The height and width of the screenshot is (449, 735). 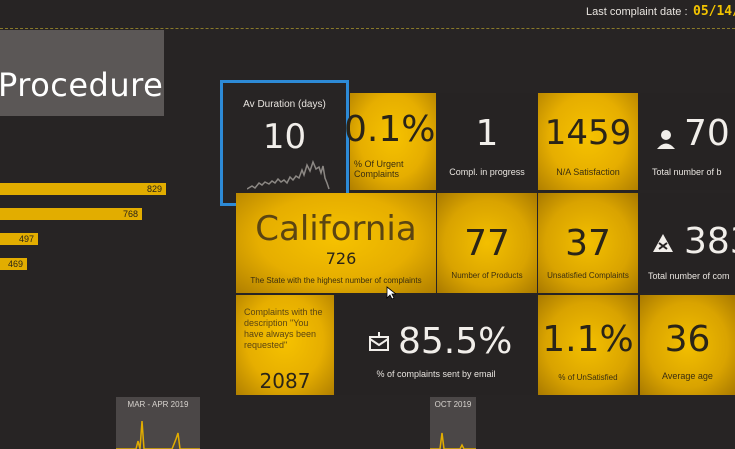 I want to click on na-satisfaction-tile: 1459 N/A Satisfaction, so click(x=588, y=141).